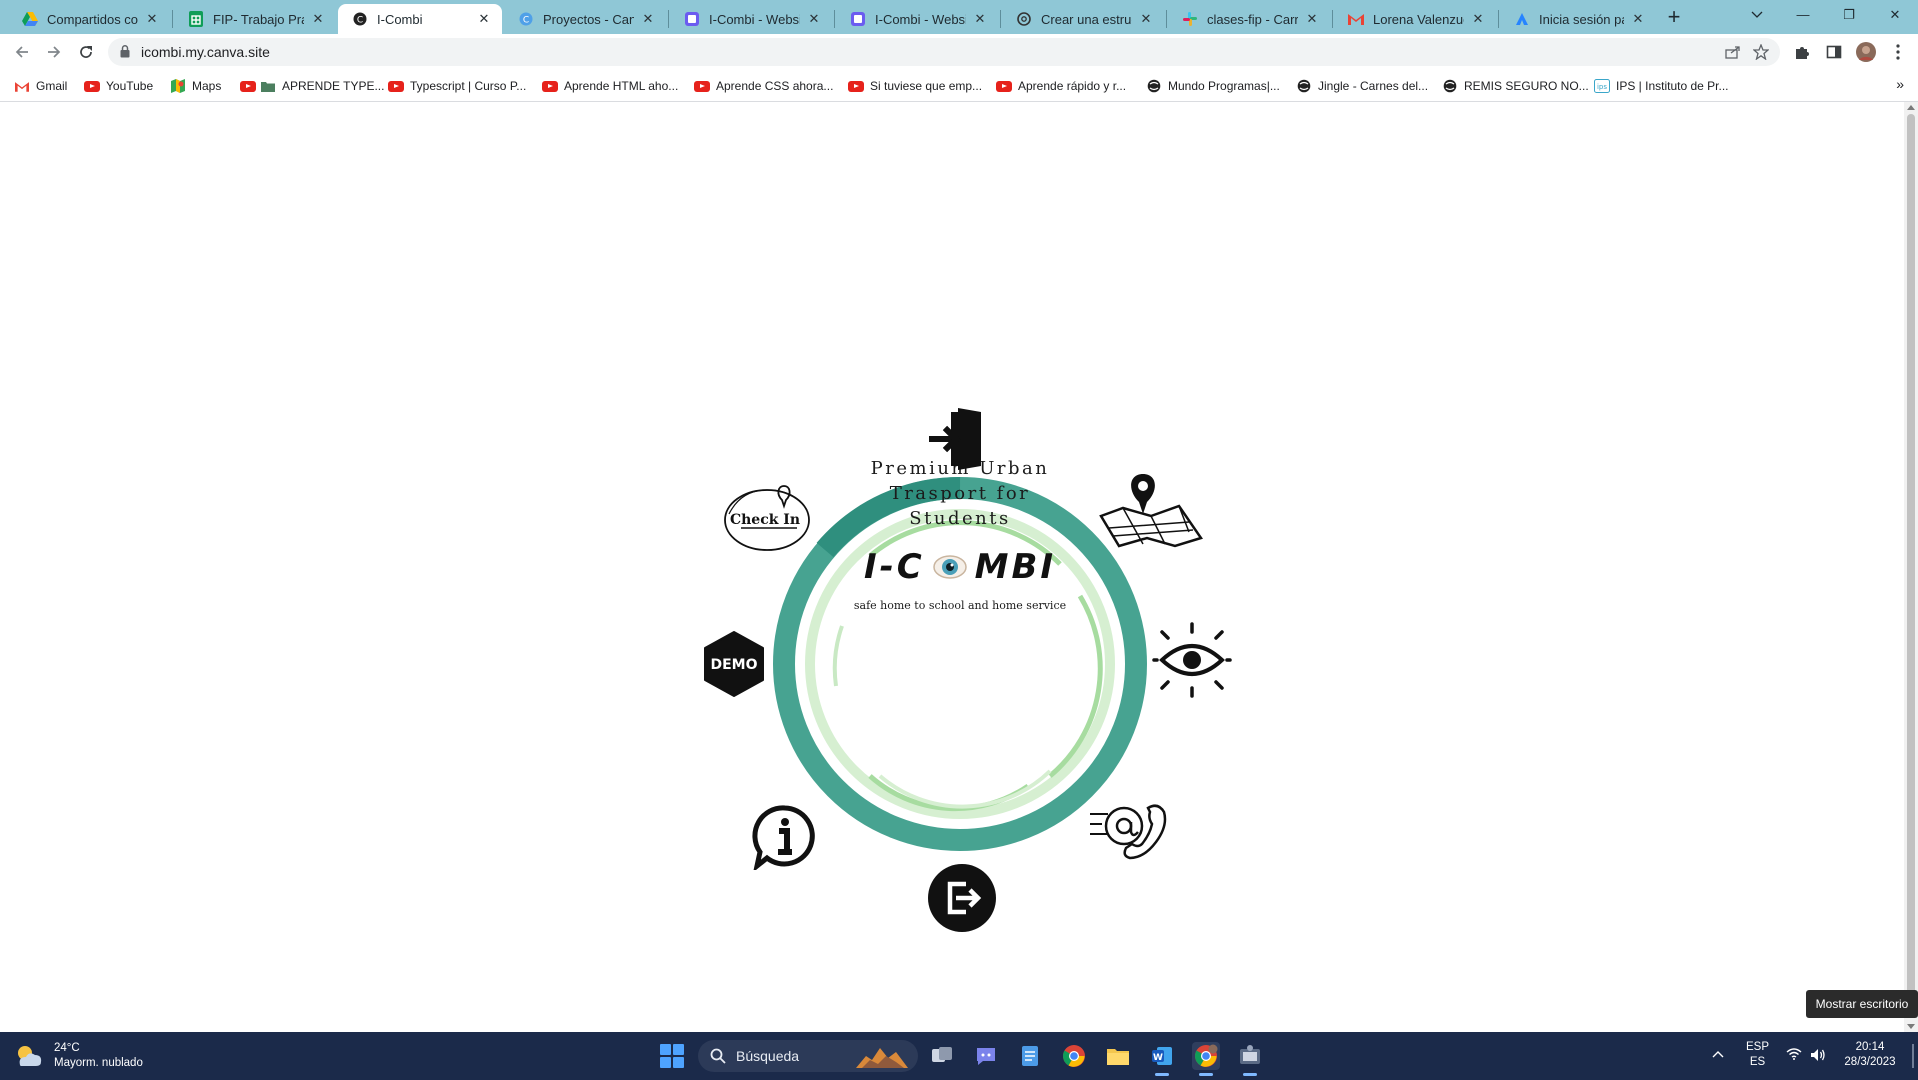 The width and height of the screenshot is (1918, 1080). What do you see at coordinates (1849, 15) in the screenshot?
I see `restore-button: ❐` at bounding box center [1849, 15].